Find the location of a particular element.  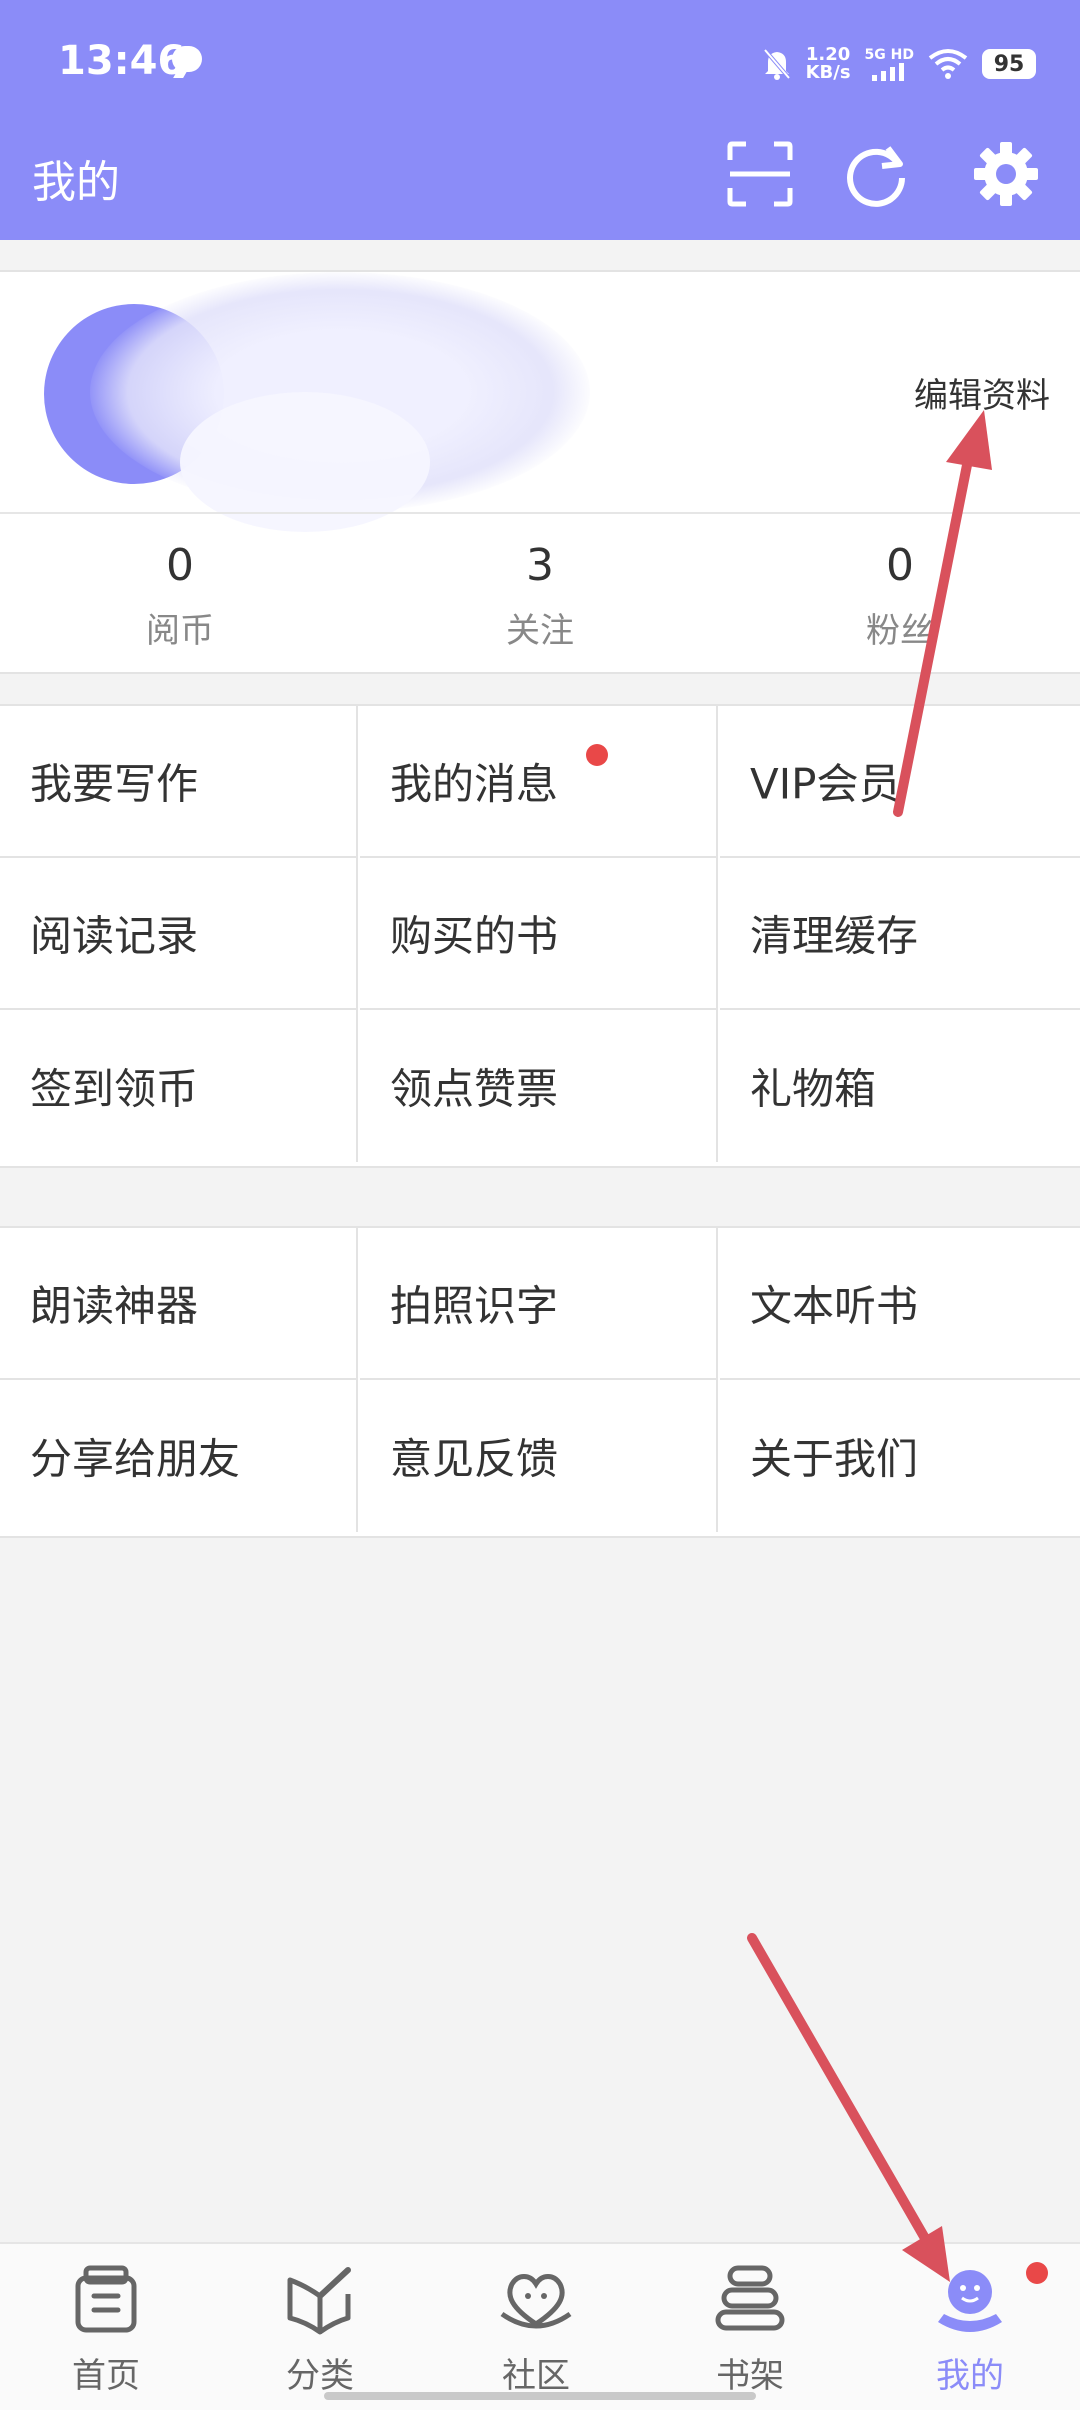

page-title: 我的 is located at coordinates (76, 182).